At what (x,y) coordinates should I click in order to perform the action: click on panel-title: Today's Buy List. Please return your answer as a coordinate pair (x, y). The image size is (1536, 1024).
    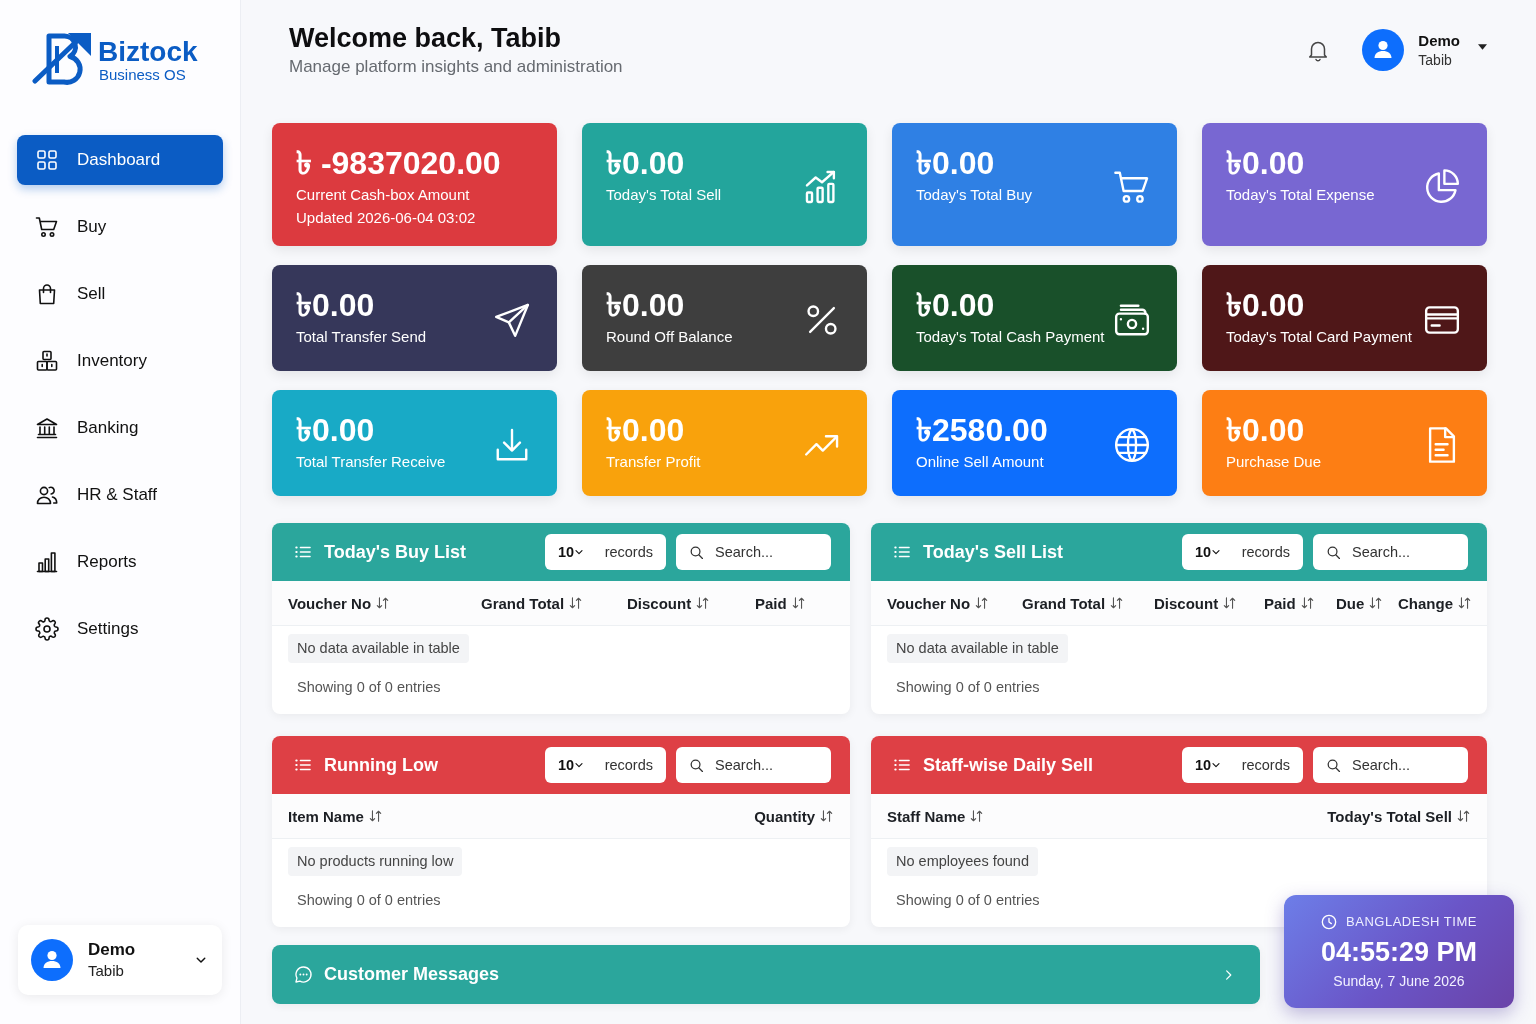
    Looking at the image, I should click on (395, 552).